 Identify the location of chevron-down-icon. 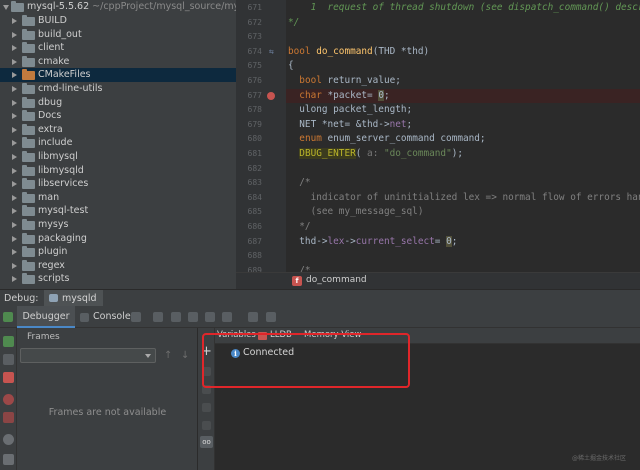
(6, 7).